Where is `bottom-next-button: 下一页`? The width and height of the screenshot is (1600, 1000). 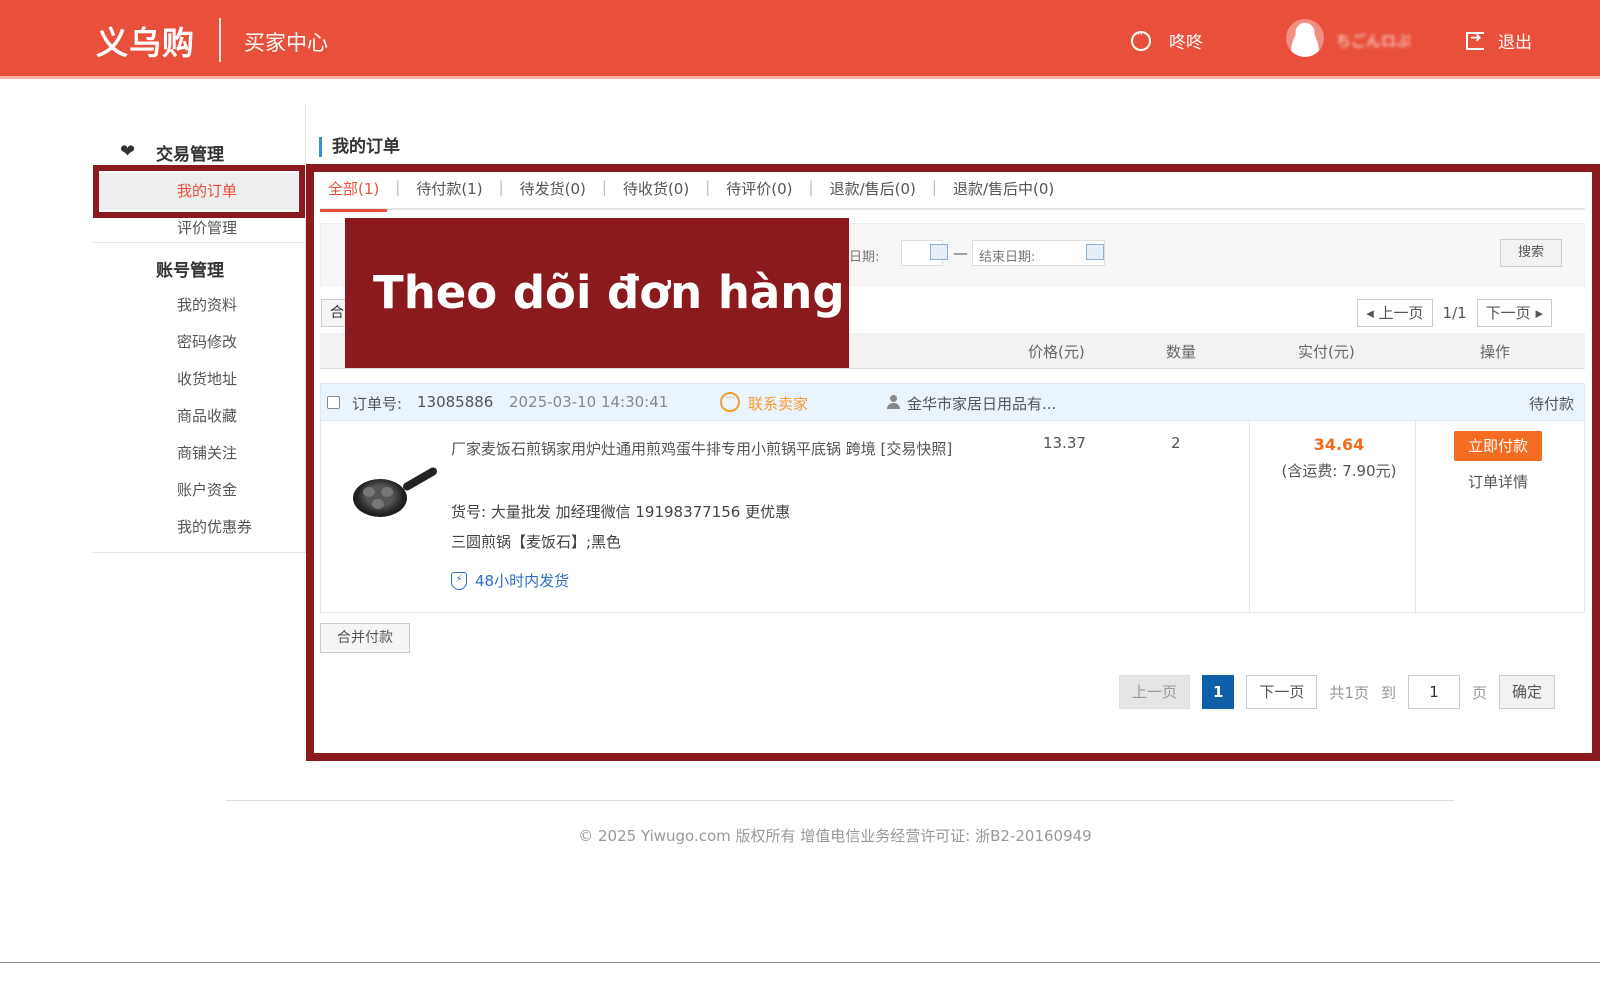
bottom-next-button: 下一页 is located at coordinates (1282, 692).